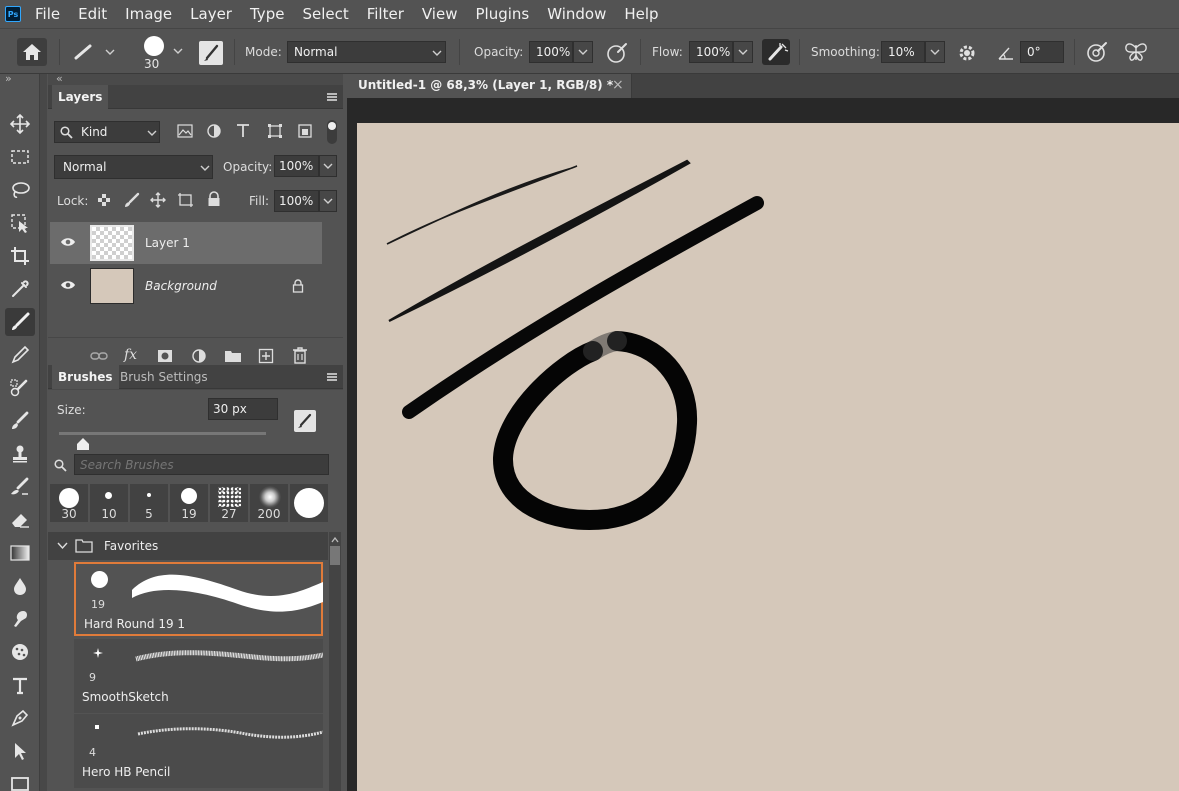 The height and width of the screenshot is (791, 1179). I want to click on fx-icon: fx, so click(130, 355).